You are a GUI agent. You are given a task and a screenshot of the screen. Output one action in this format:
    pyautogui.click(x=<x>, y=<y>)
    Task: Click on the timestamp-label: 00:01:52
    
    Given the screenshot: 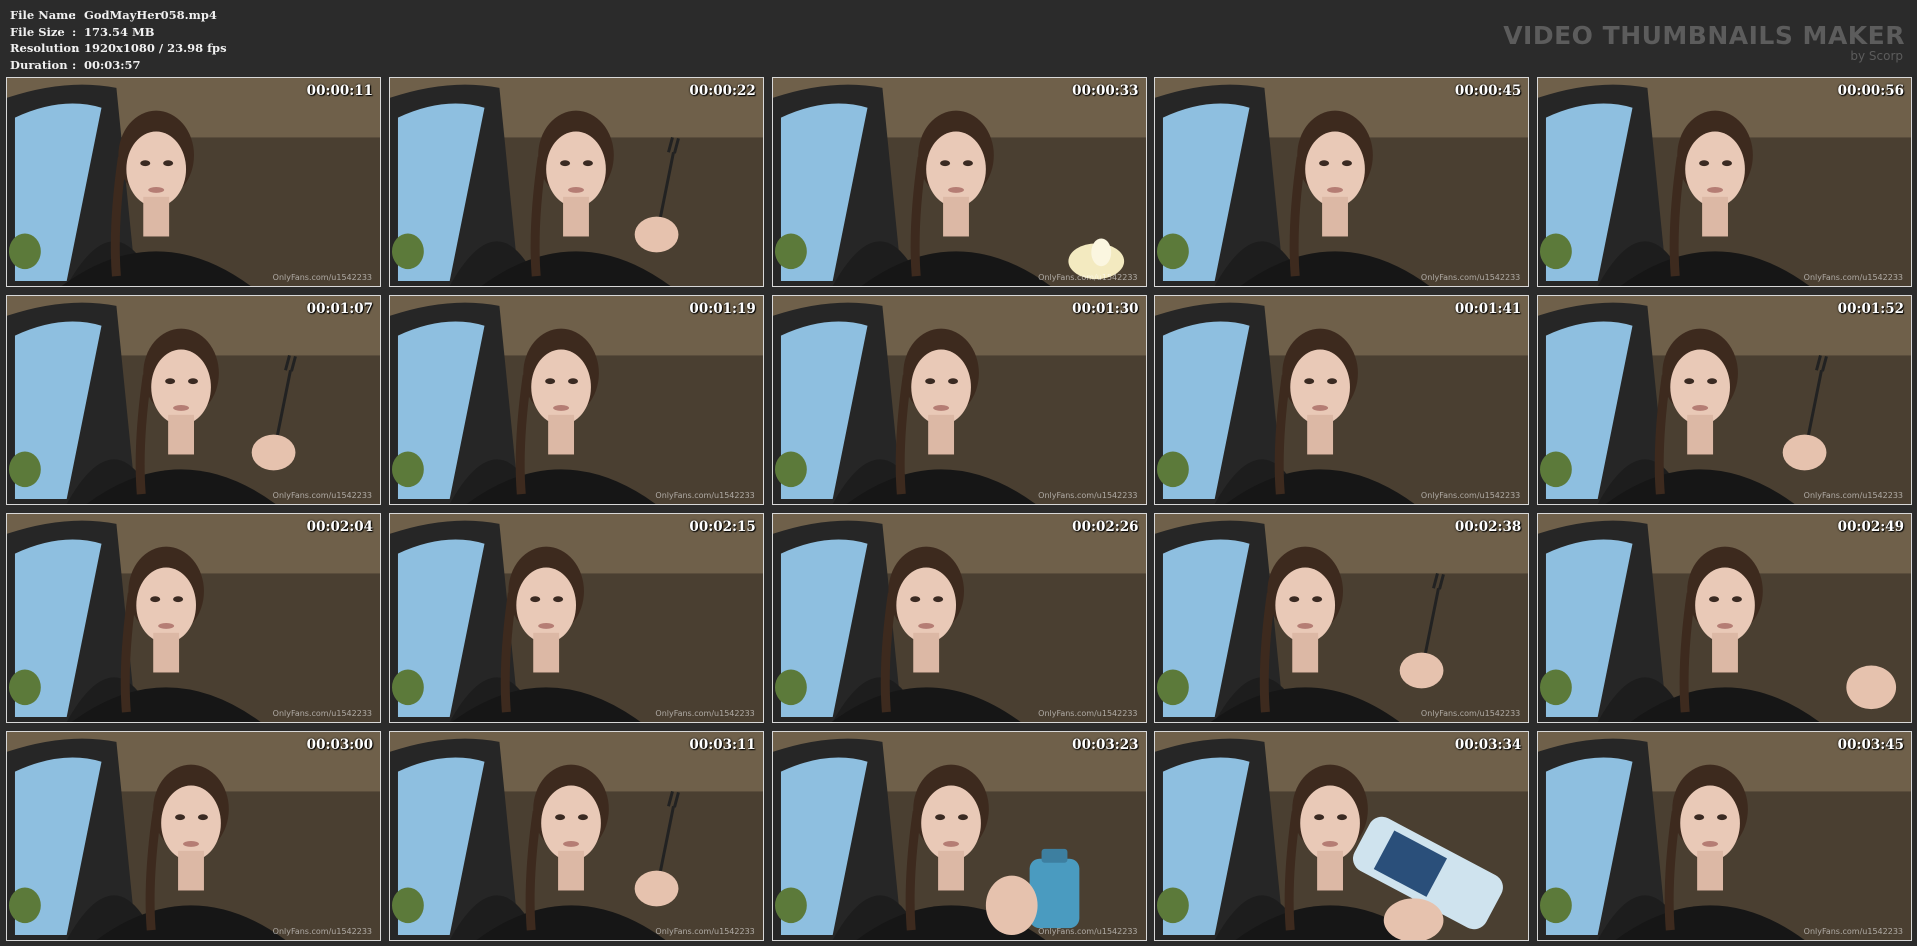 What is the action you would take?
    pyautogui.click(x=1870, y=309)
    